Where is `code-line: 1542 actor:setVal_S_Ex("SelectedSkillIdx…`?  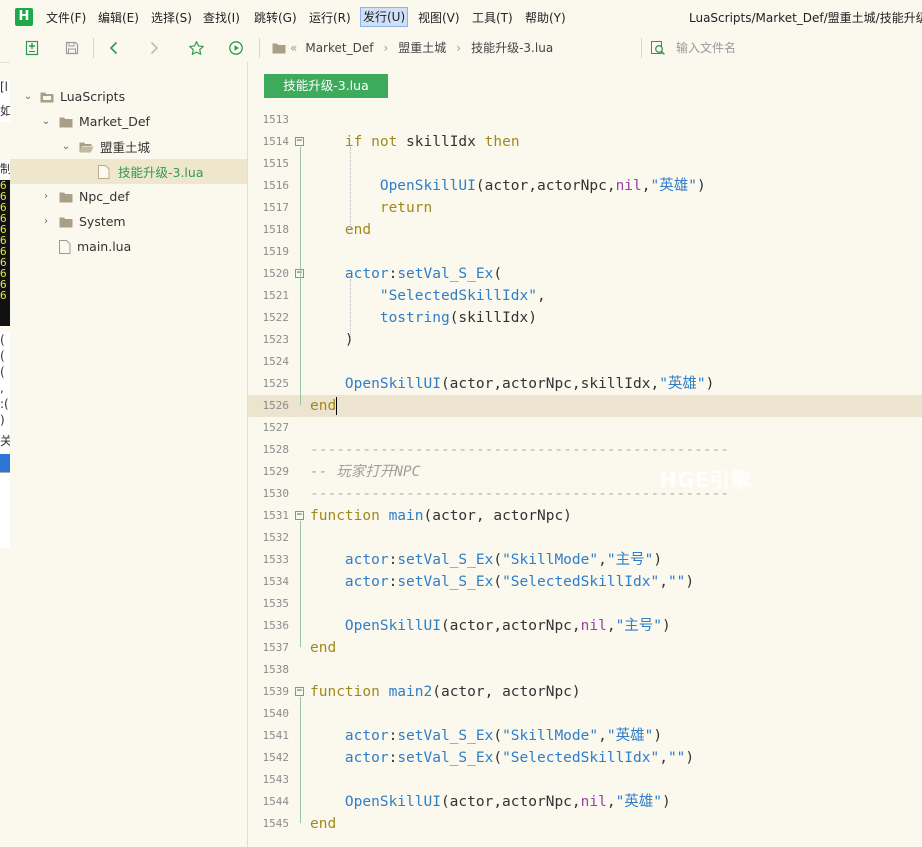
code-line: 1542 actor:setVal_S_Ex("SelectedSkillIdx… is located at coordinates (585, 758).